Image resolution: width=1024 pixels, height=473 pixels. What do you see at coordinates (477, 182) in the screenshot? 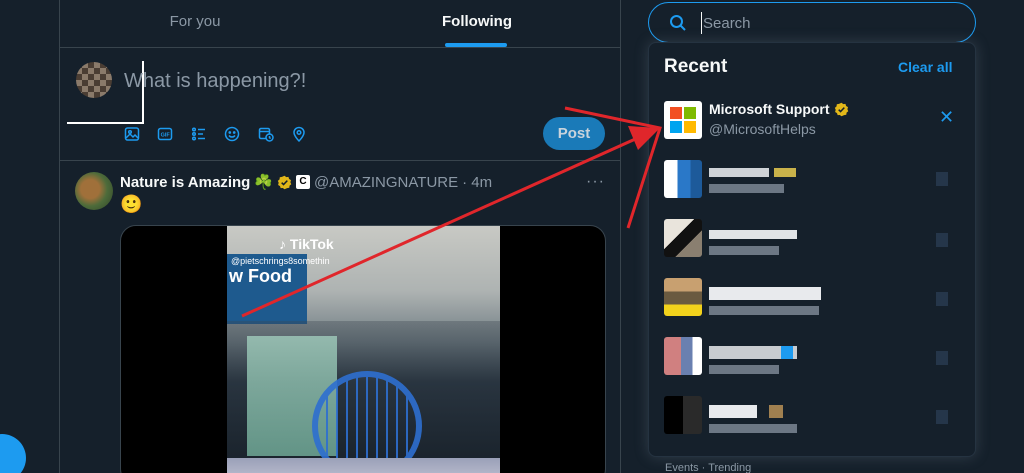
I see `tweet-timestamp: · 4m` at bounding box center [477, 182].